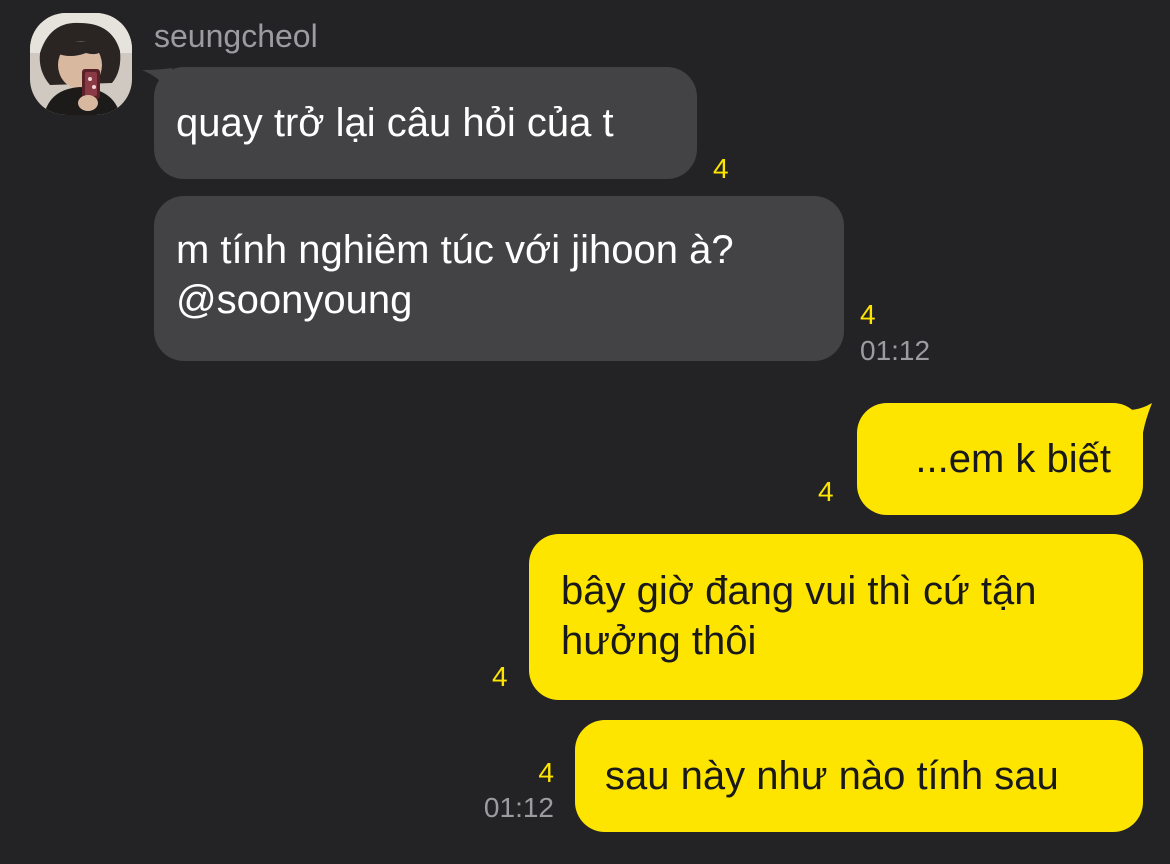 The width and height of the screenshot is (1170, 864). I want to click on incoming-message-bubble: quay trở lại câu hỏi của t, so click(425, 123).